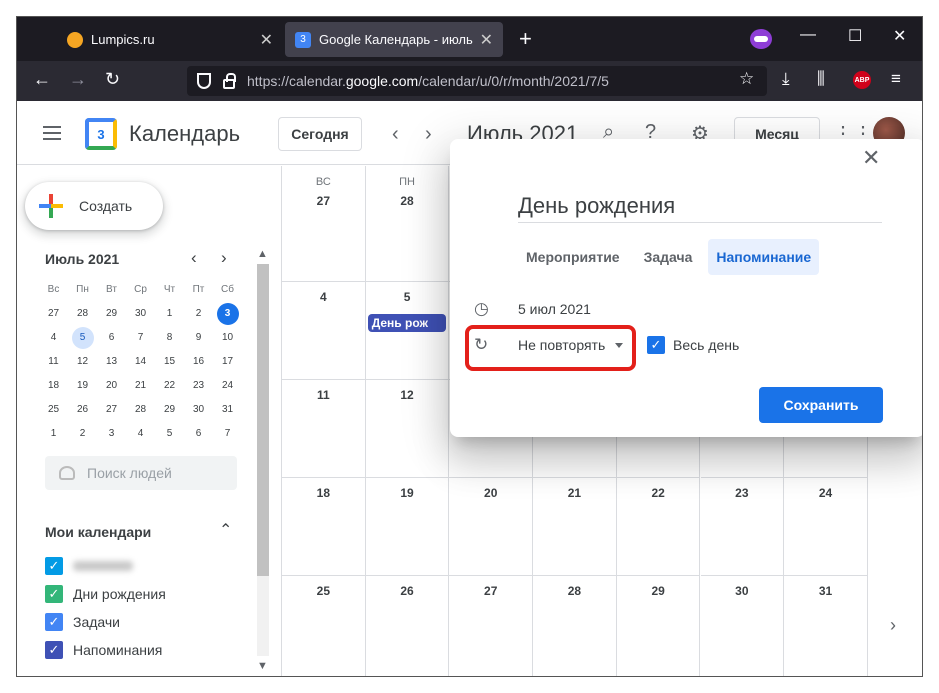  Describe the element at coordinates (169, 434) in the screenshot. I see `mini-day: 5` at that location.